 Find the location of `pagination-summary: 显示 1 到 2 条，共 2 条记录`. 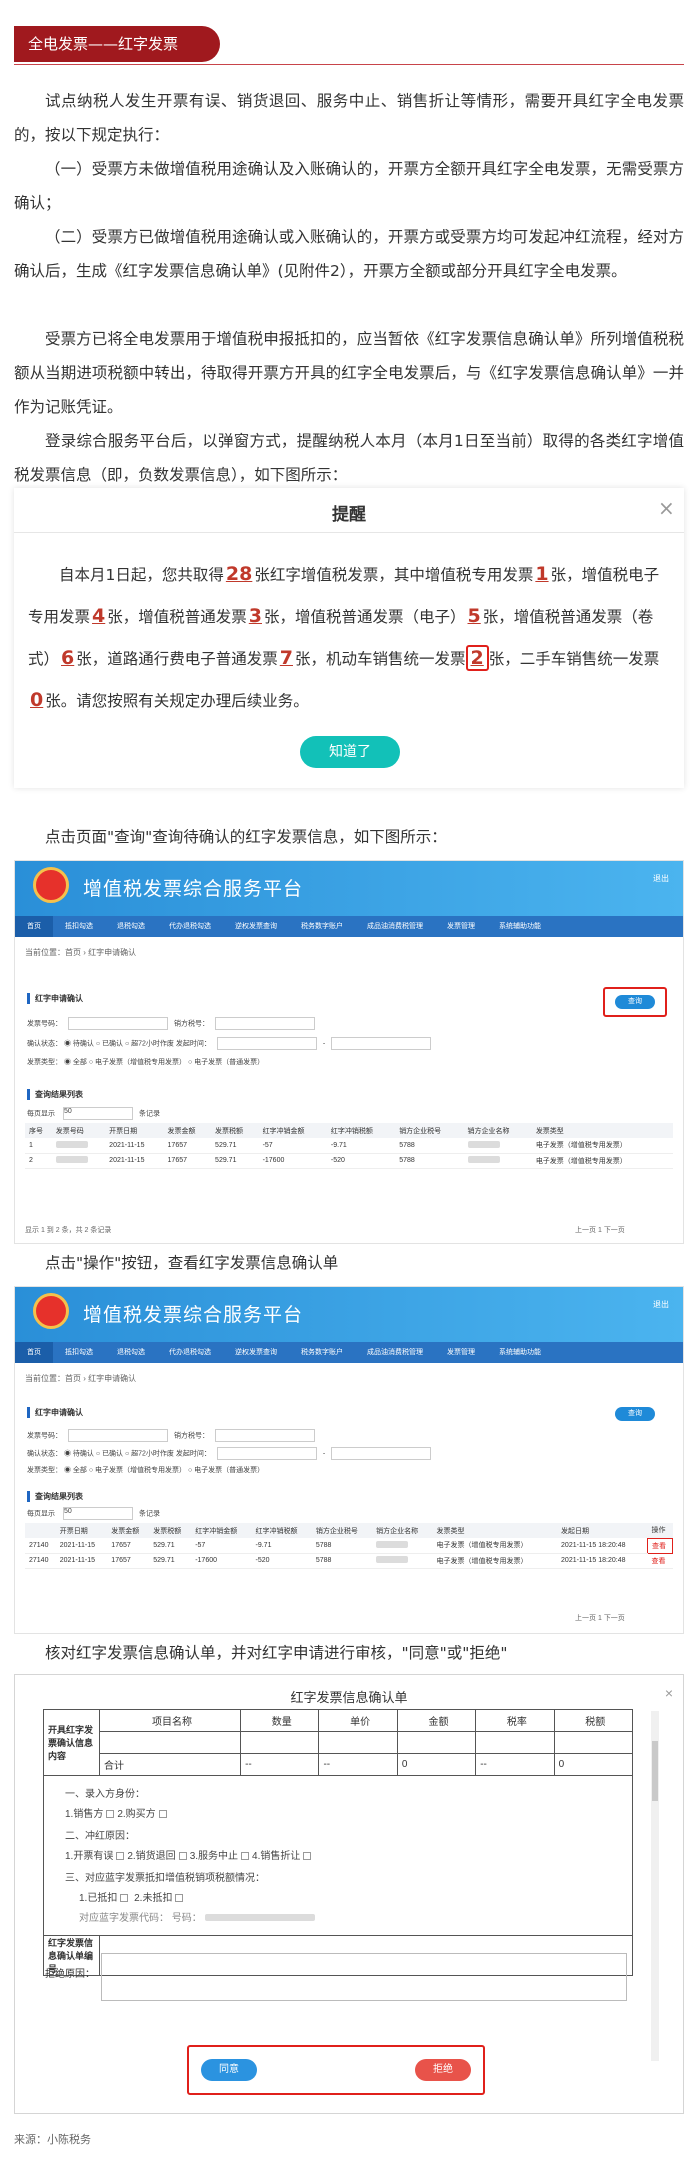

pagination-summary: 显示 1 到 2 条，共 2 条记录 is located at coordinates (68, 1230).